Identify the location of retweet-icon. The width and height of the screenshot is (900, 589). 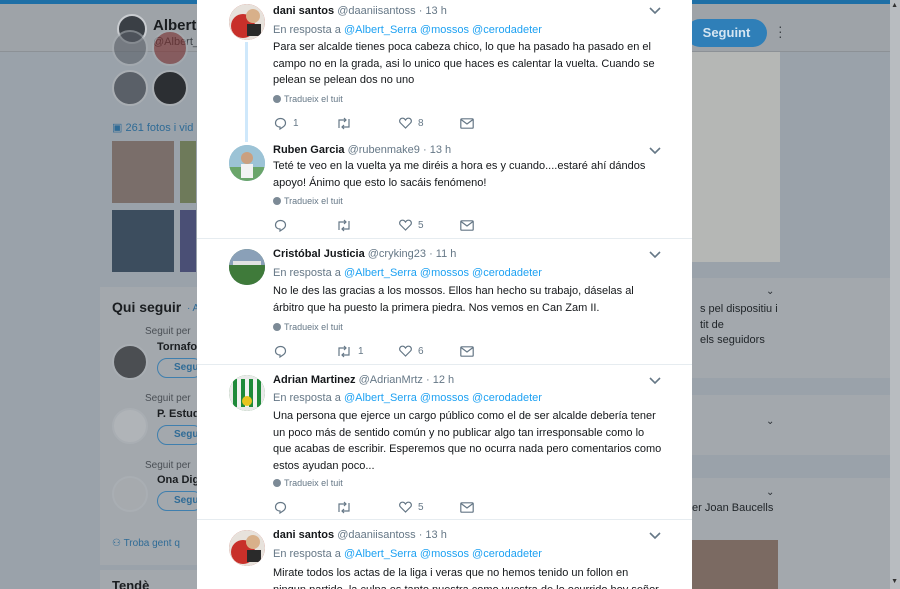
(344, 507).